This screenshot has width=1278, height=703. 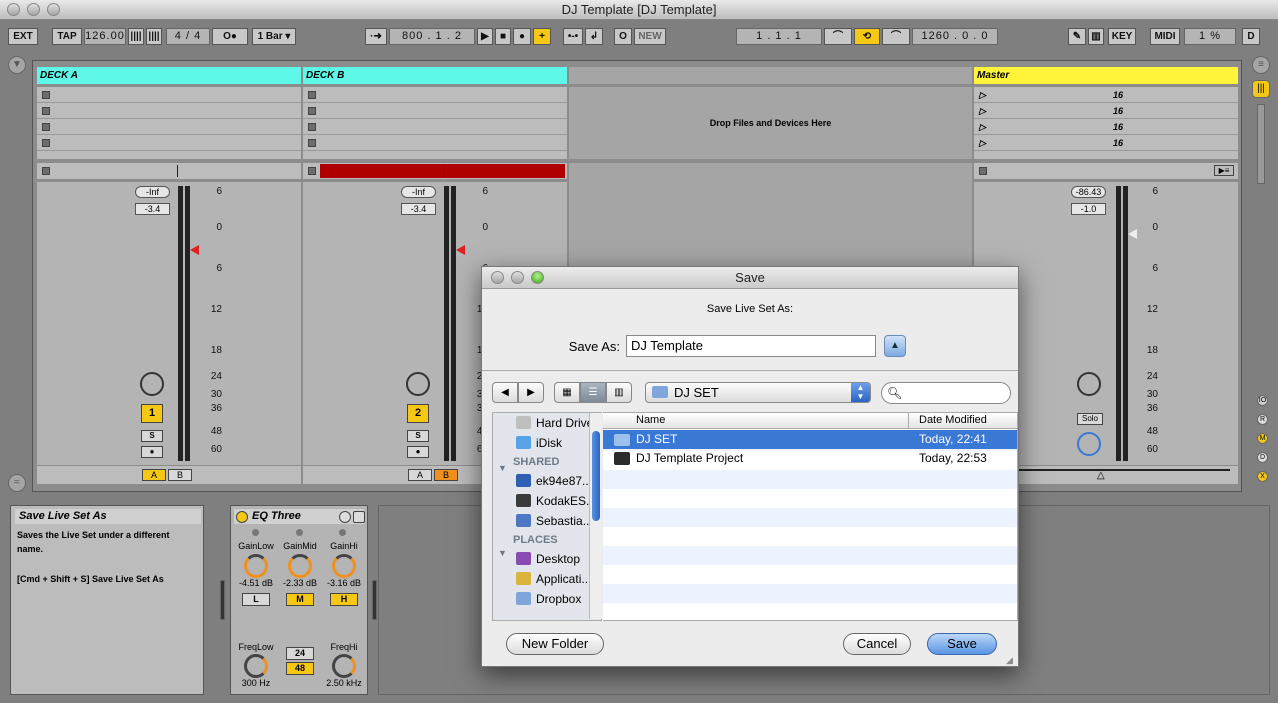 I want to click on volume-readout-deck-b: -Inf, so click(x=418, y=192).